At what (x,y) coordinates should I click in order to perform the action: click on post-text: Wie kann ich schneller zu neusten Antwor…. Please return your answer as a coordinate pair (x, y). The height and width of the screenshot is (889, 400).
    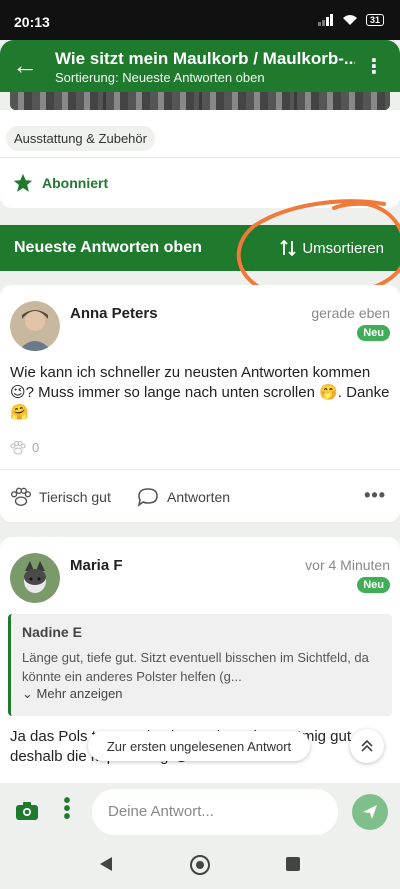
    Looking at the image, I should click on (200, 392).